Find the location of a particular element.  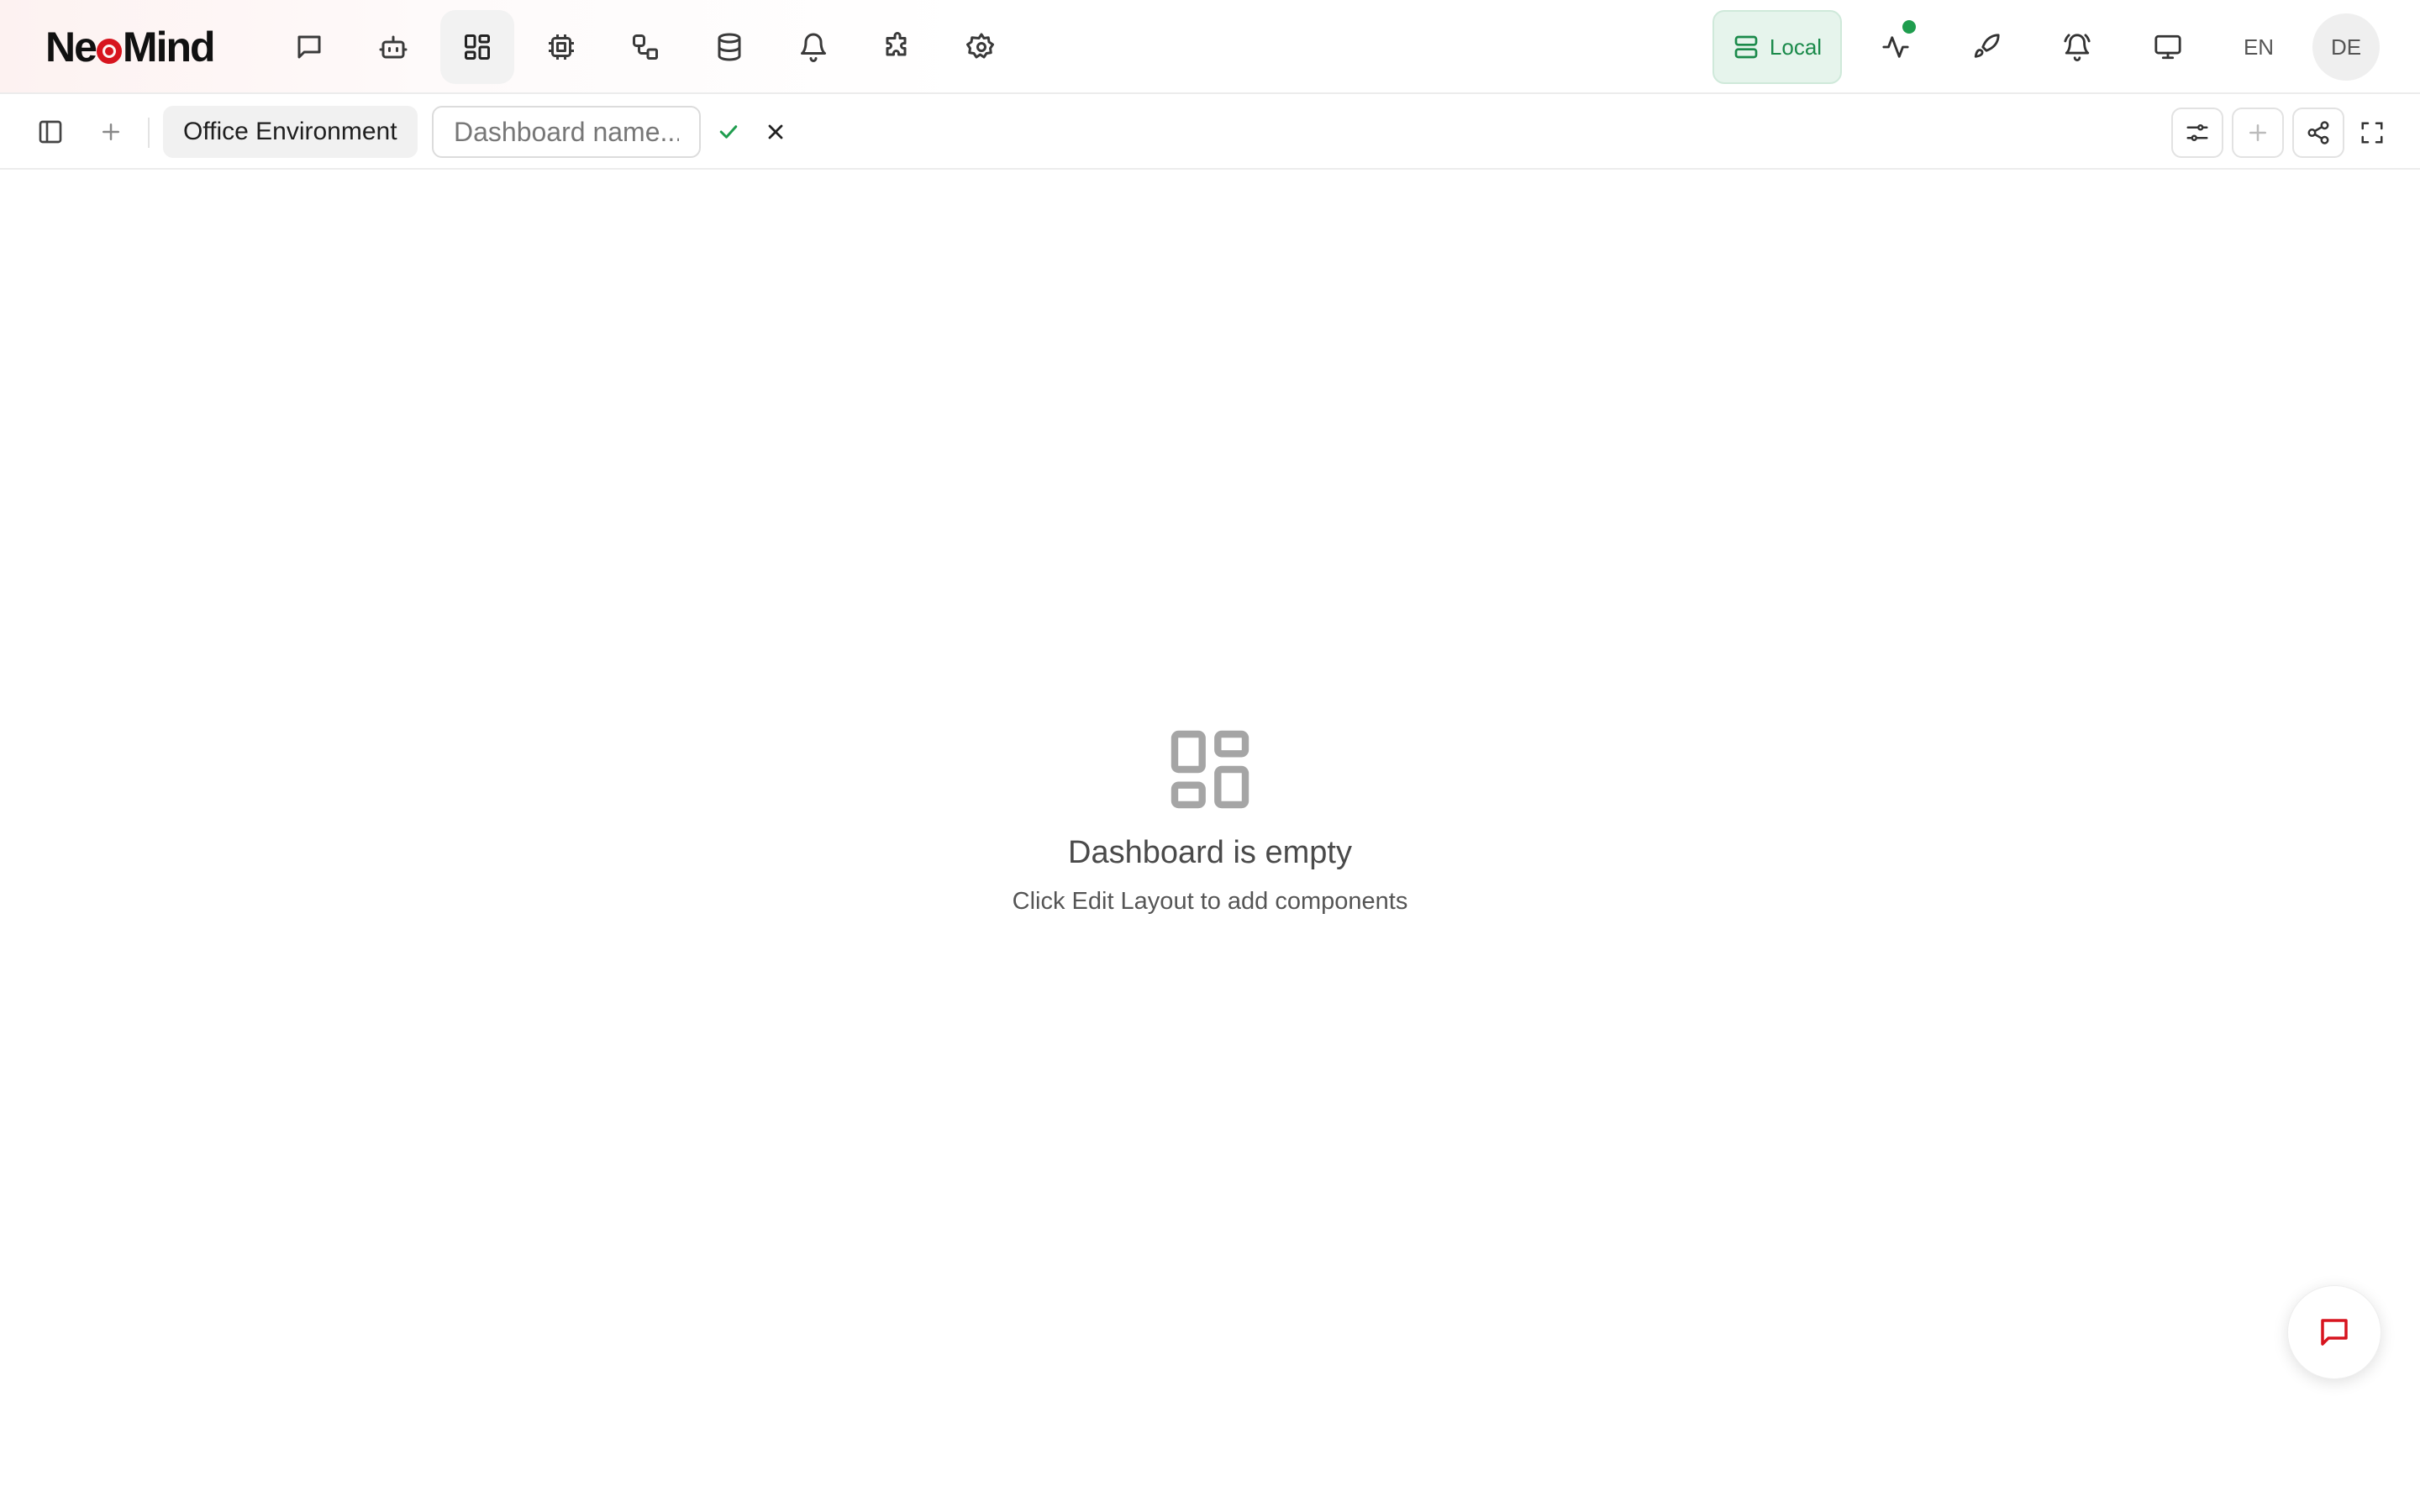

toggle-sidebar-button is located at coordinates (51, 131).